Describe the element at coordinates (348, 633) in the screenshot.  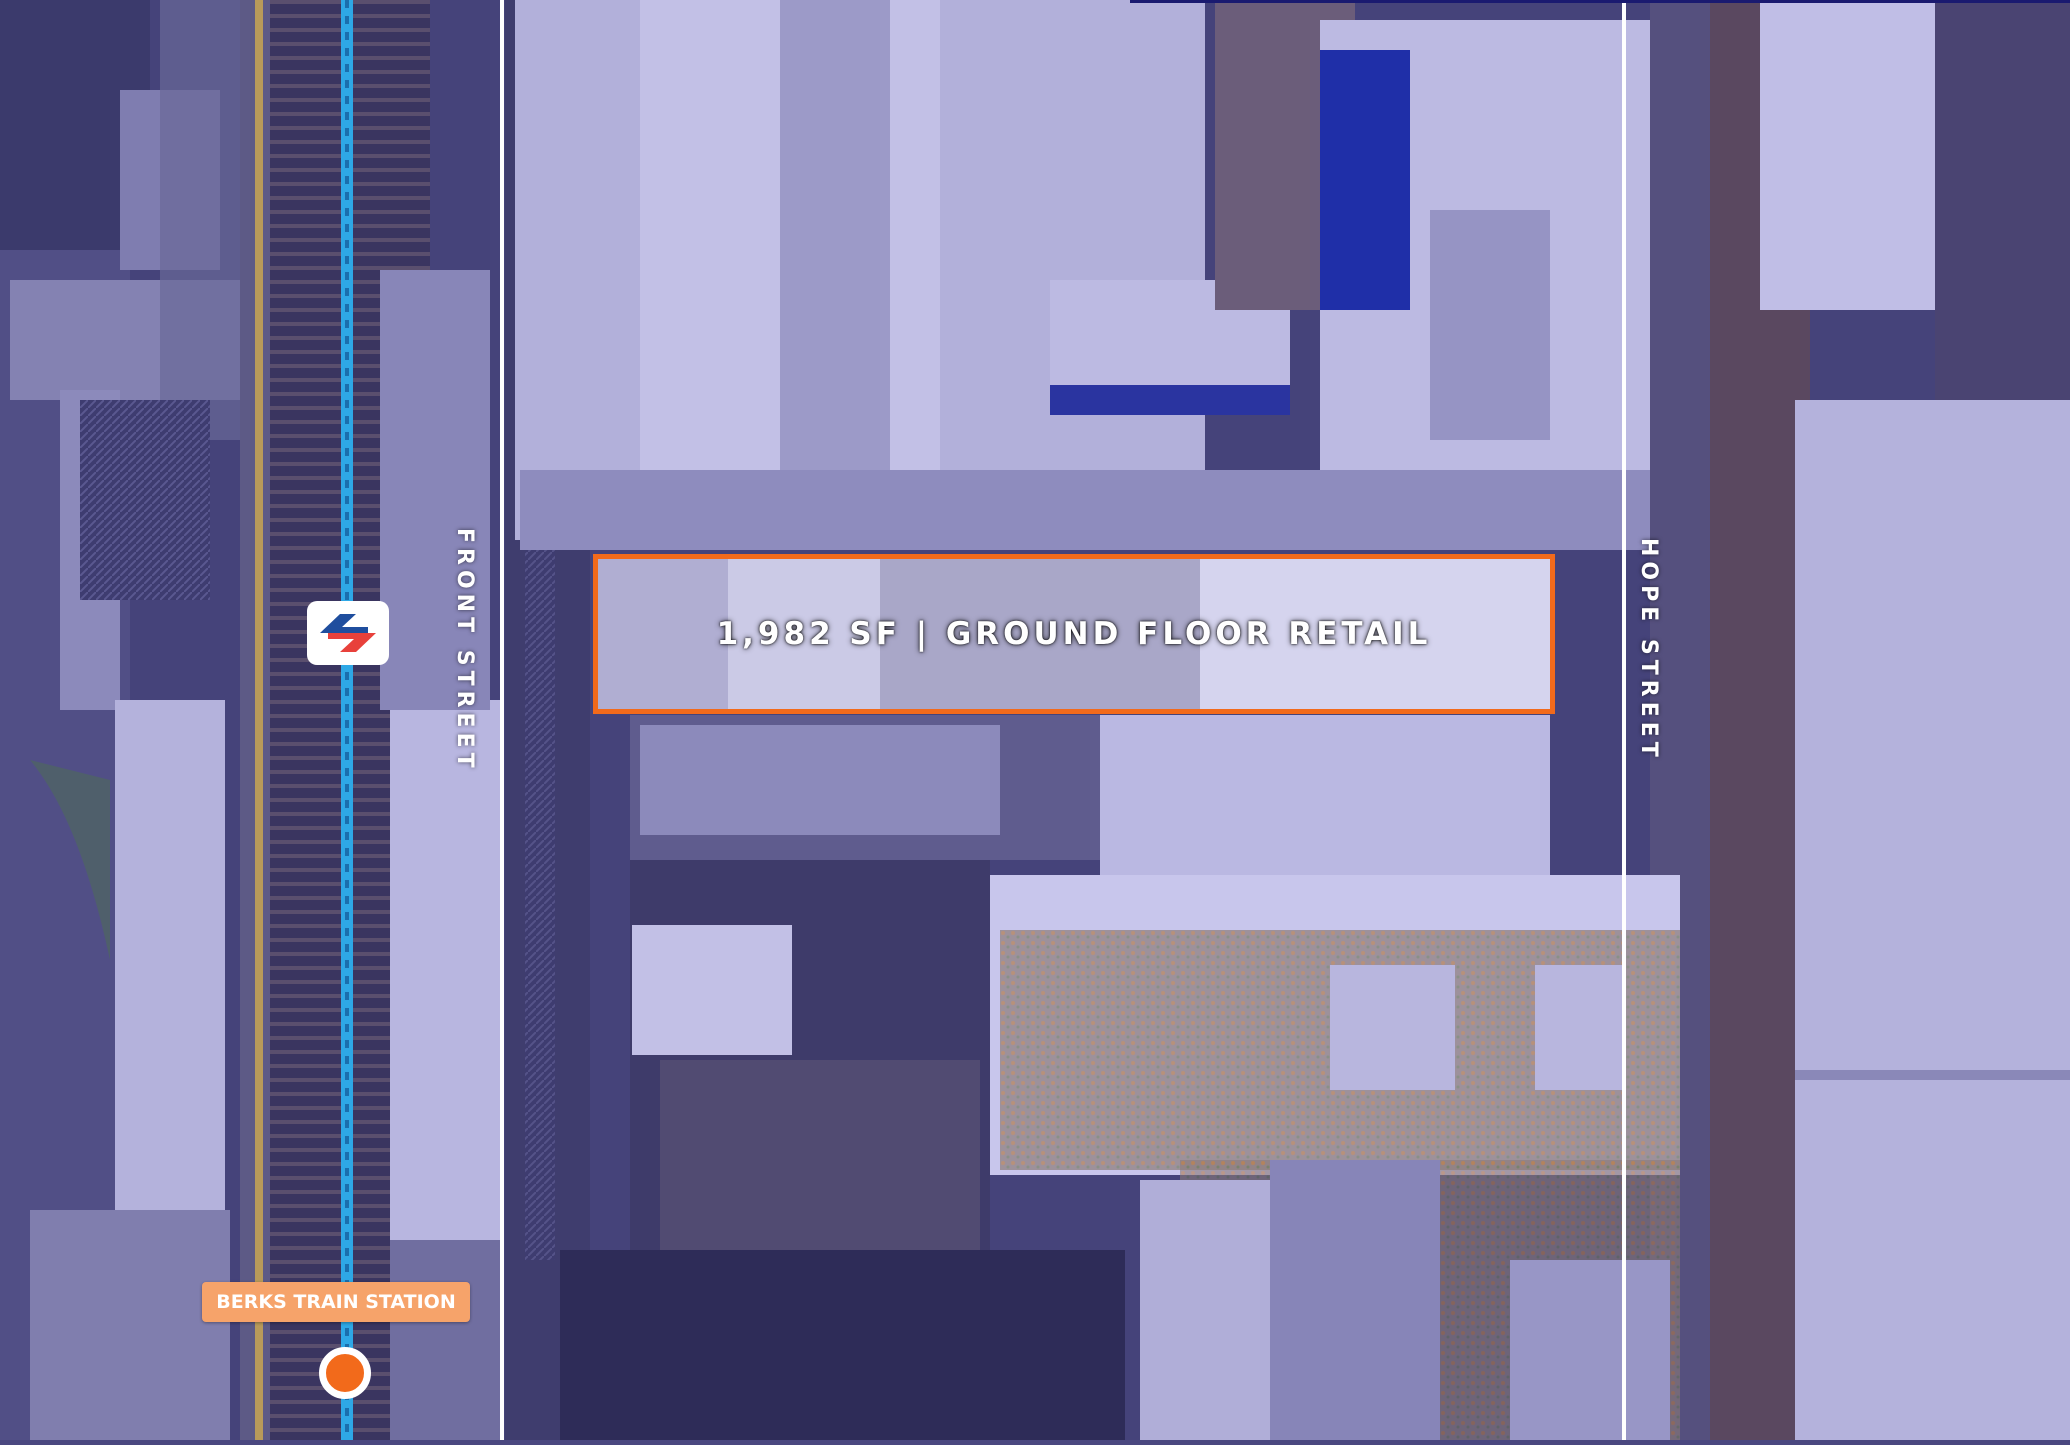
I see `septa-logo-icon` at that location.